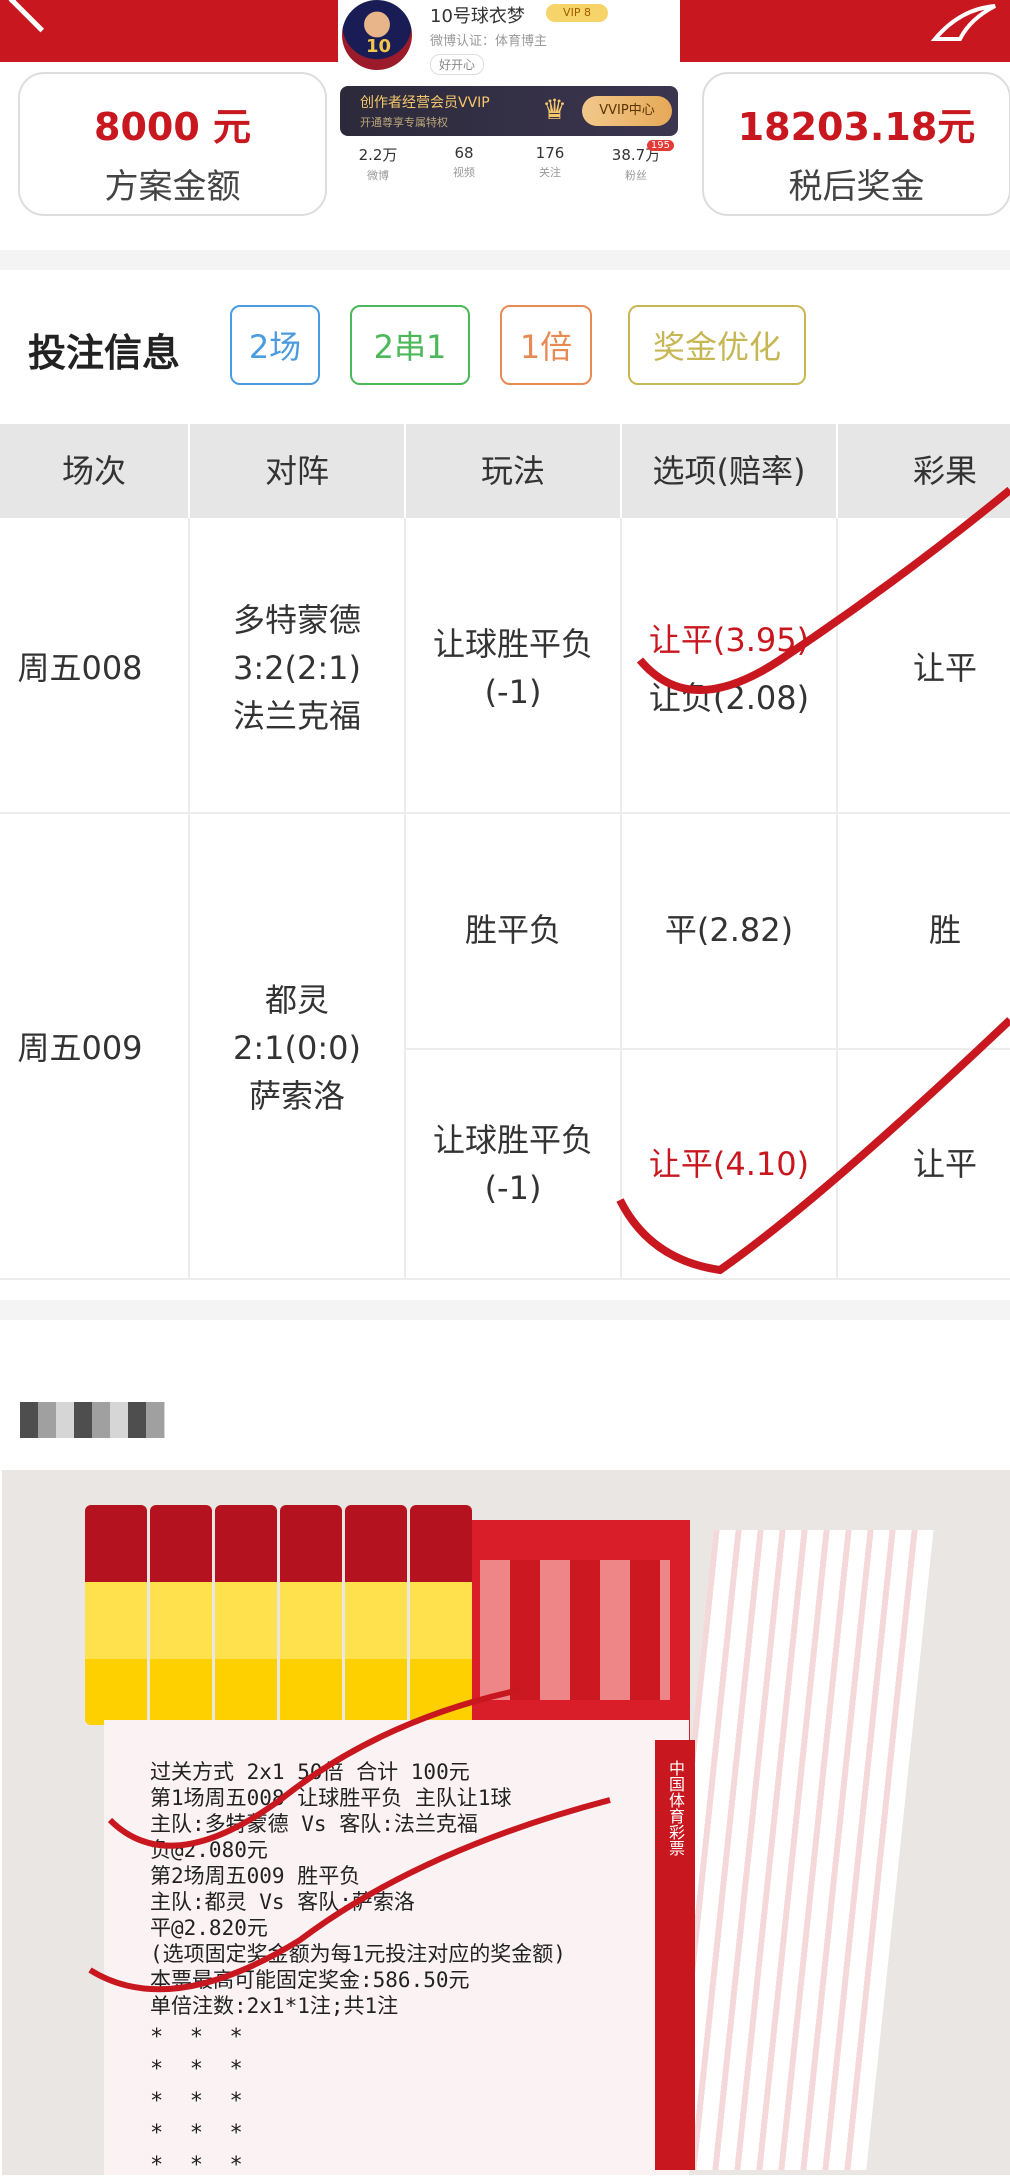  What do you see at coordinates (944, 1164) in the screenshot?
I see `row2-result2: 让平` at bounding box center [944, 1164].